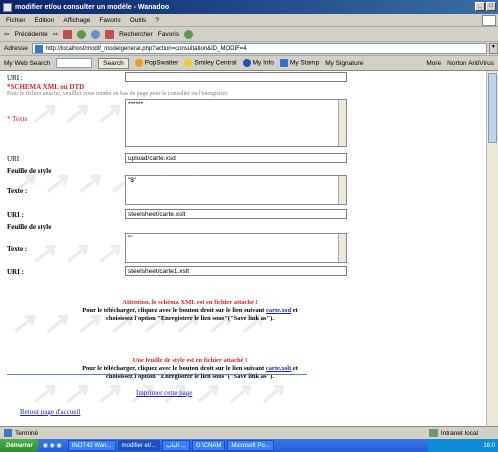  Describe the element at coordinates (459, 433) in the screenshot. I see `zone-label: Intranet local` at that location.